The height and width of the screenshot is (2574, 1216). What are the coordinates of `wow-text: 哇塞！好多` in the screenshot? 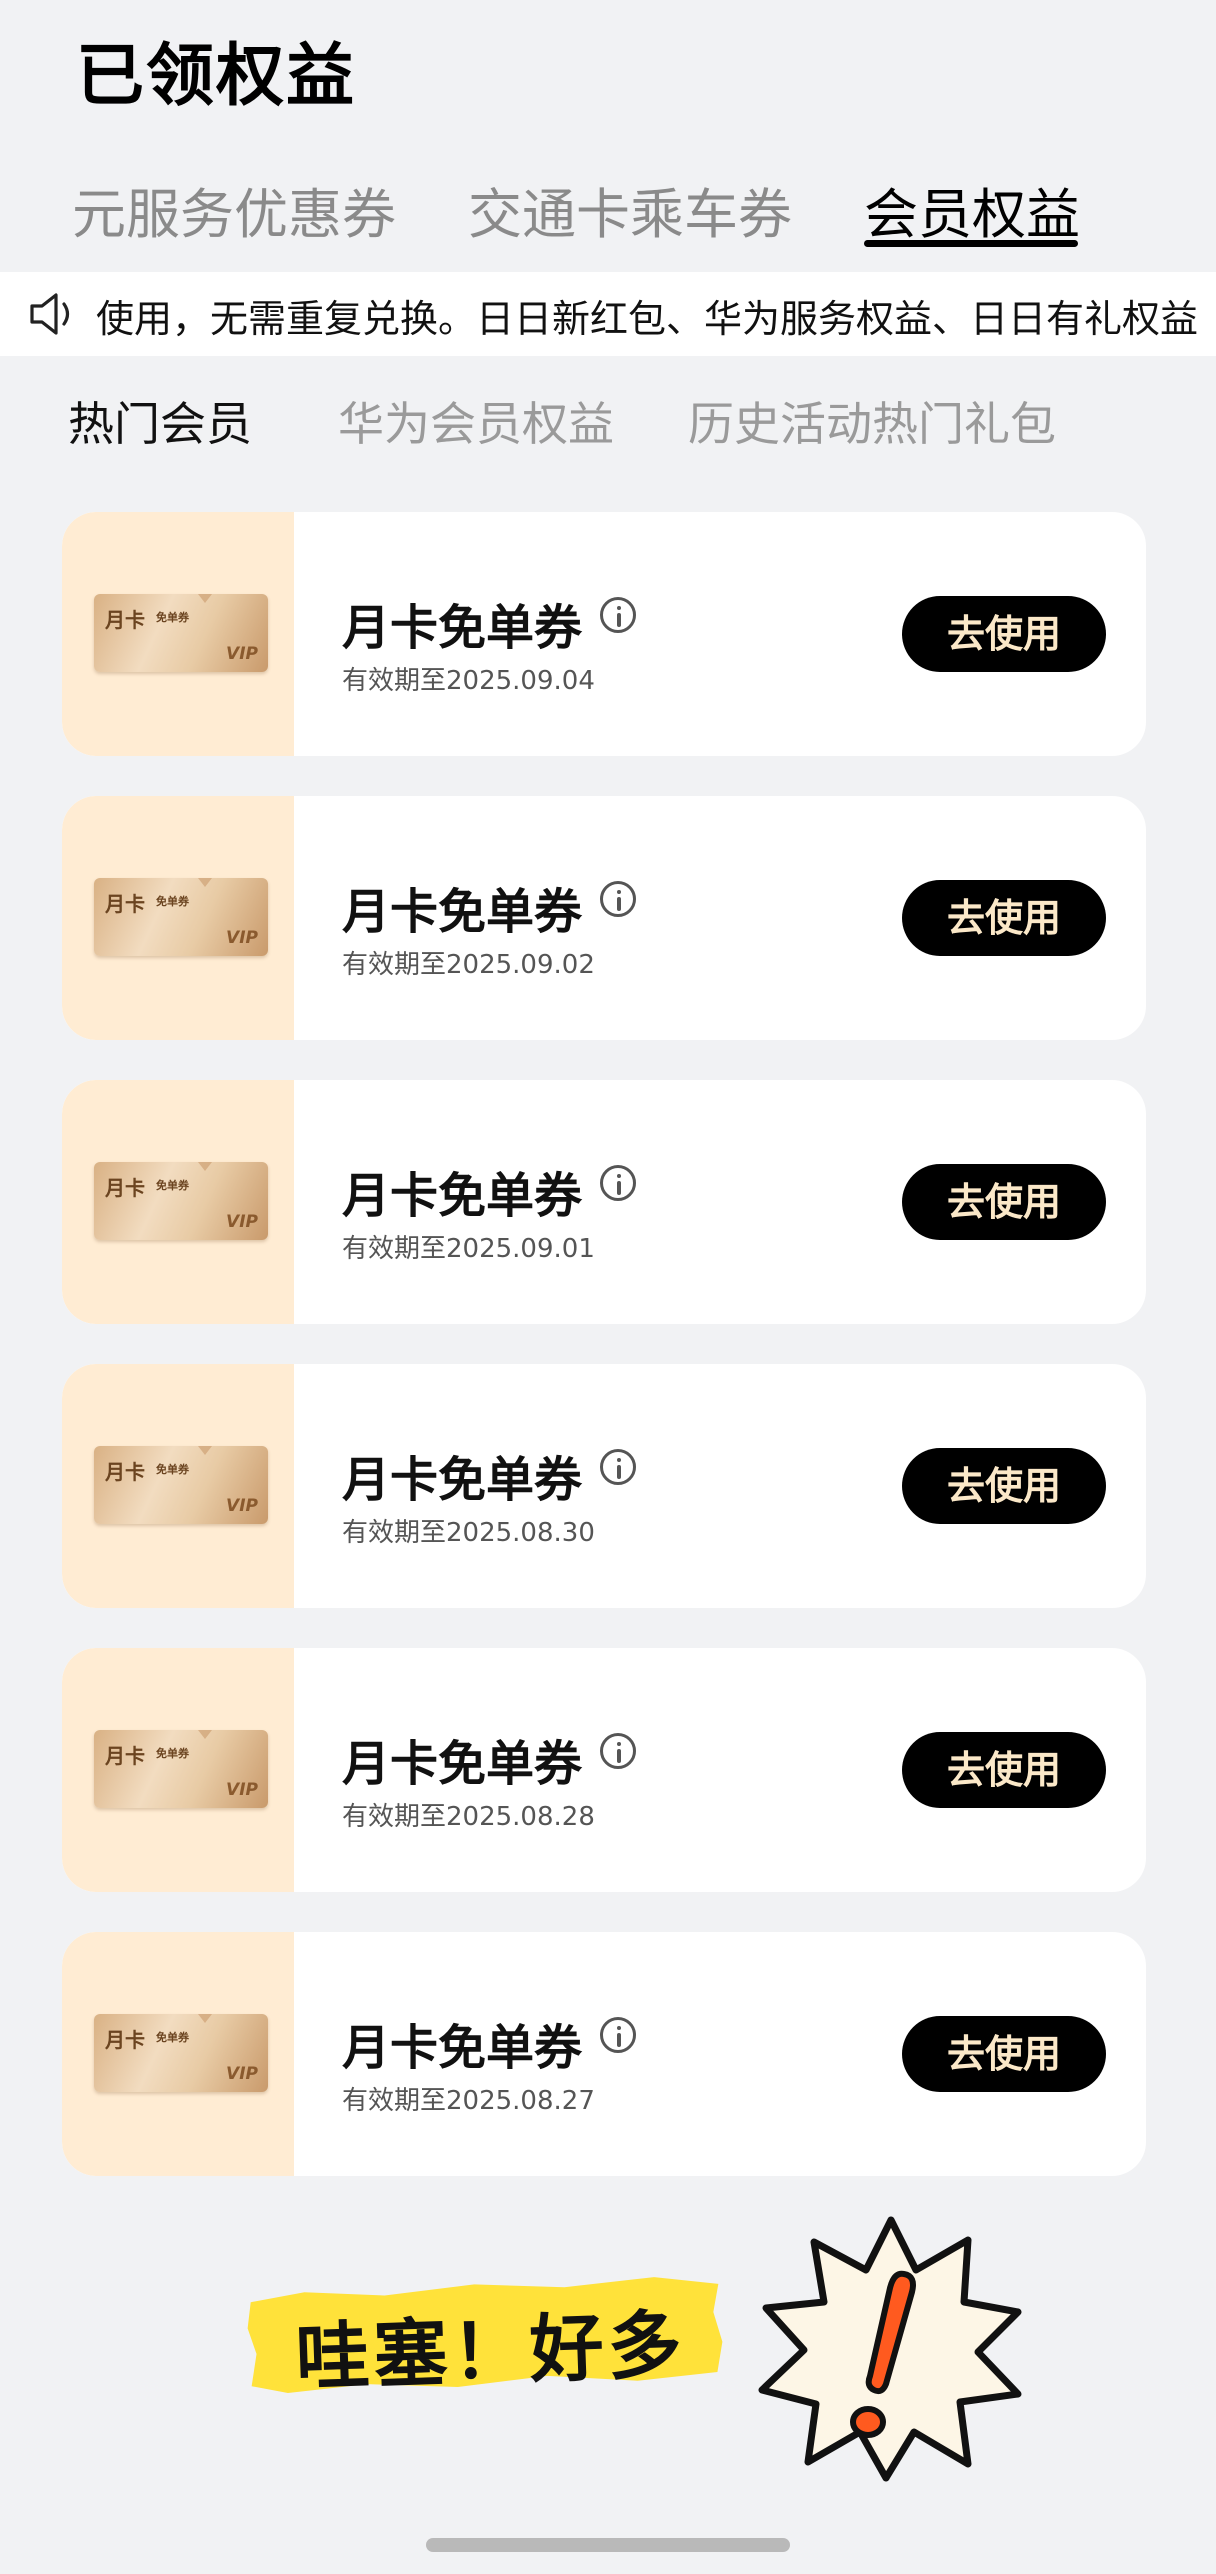 It's located at (490, 2352).